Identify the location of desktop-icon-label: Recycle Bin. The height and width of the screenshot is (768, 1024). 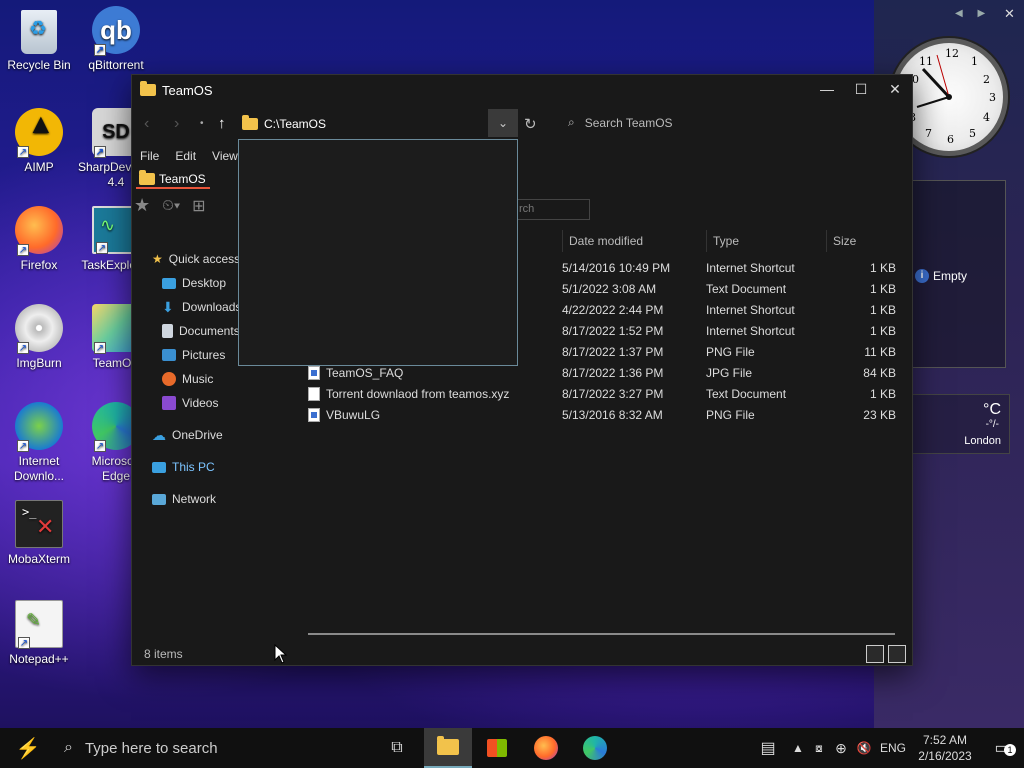
(39, 65).